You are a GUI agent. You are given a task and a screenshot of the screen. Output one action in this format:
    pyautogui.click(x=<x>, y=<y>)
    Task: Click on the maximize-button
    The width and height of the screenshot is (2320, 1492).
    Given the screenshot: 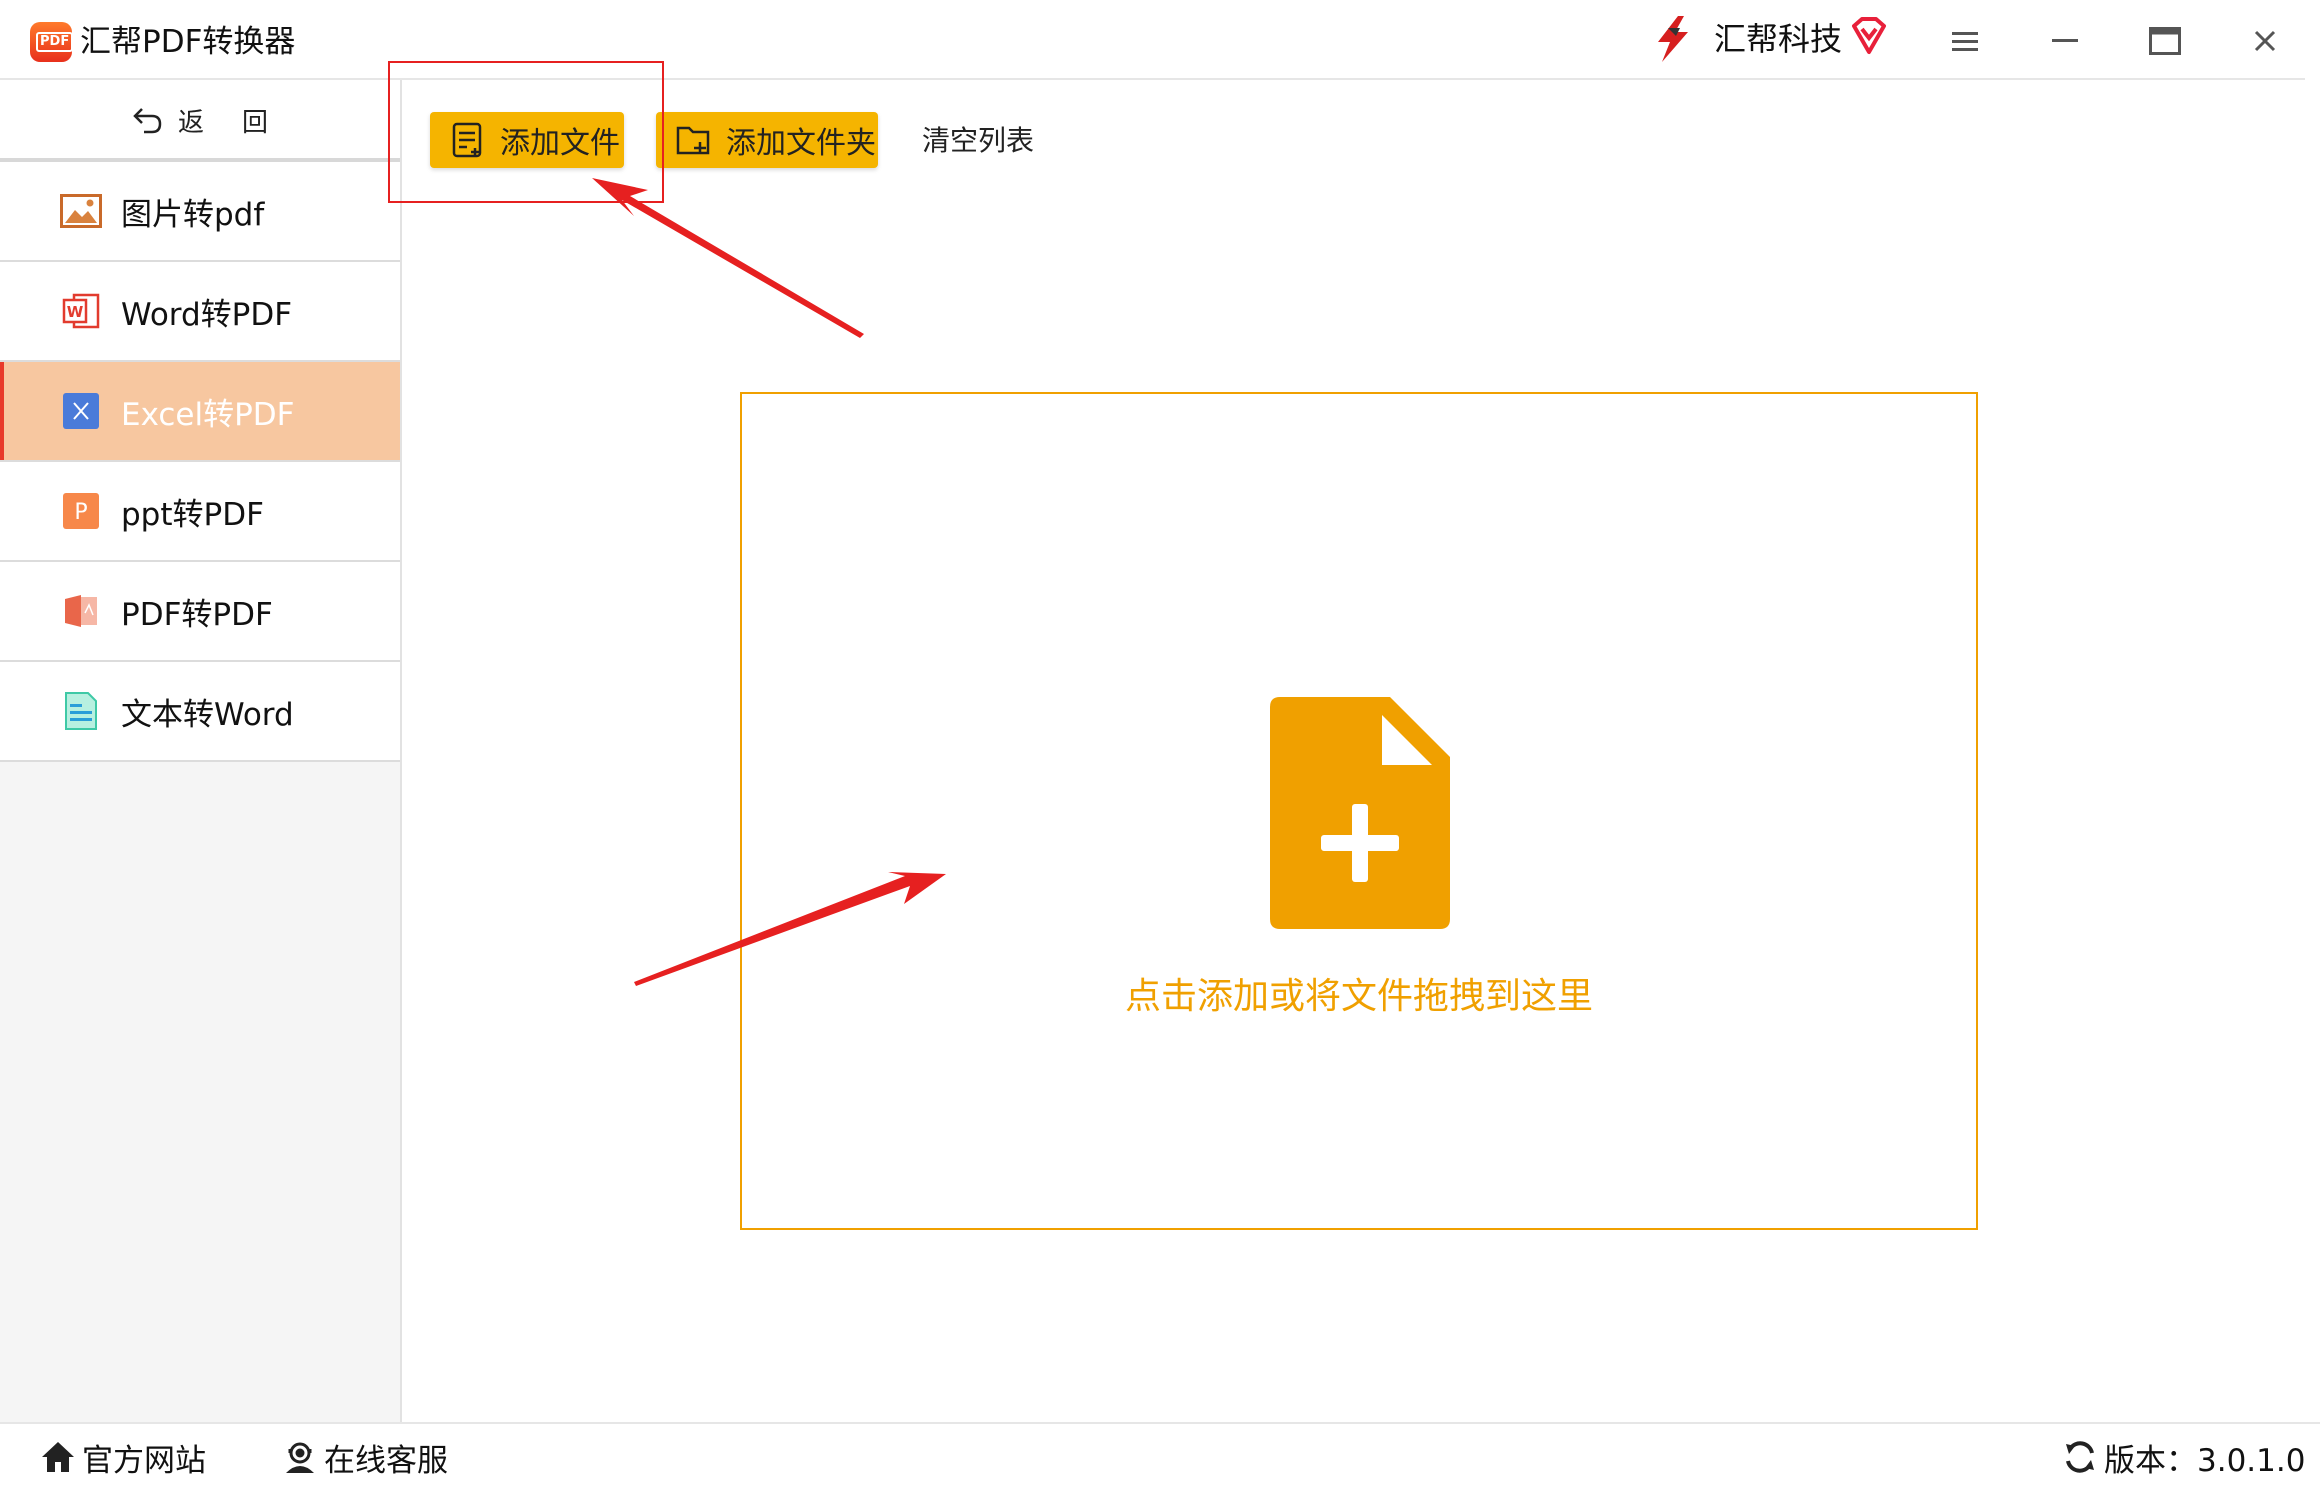 What is the action you would take?
    pyautogui.click(x=2165, y=41)
    